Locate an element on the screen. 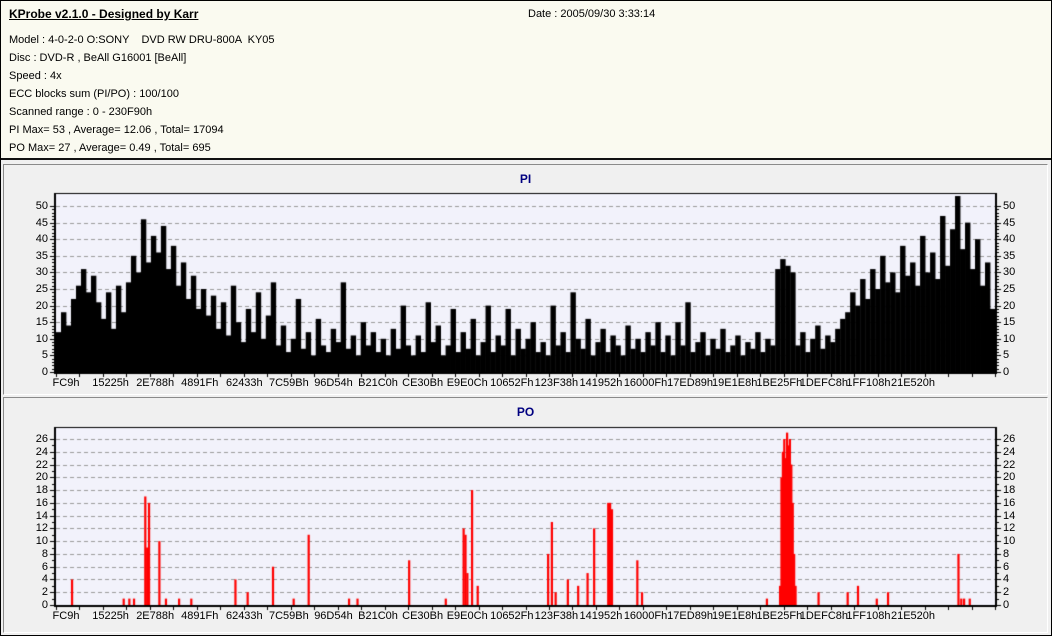 The image size is (1052, 636). info-line-ecc: ECC blocks sum (PI/PO) : 100/100 is located at coordinates (94, 94).